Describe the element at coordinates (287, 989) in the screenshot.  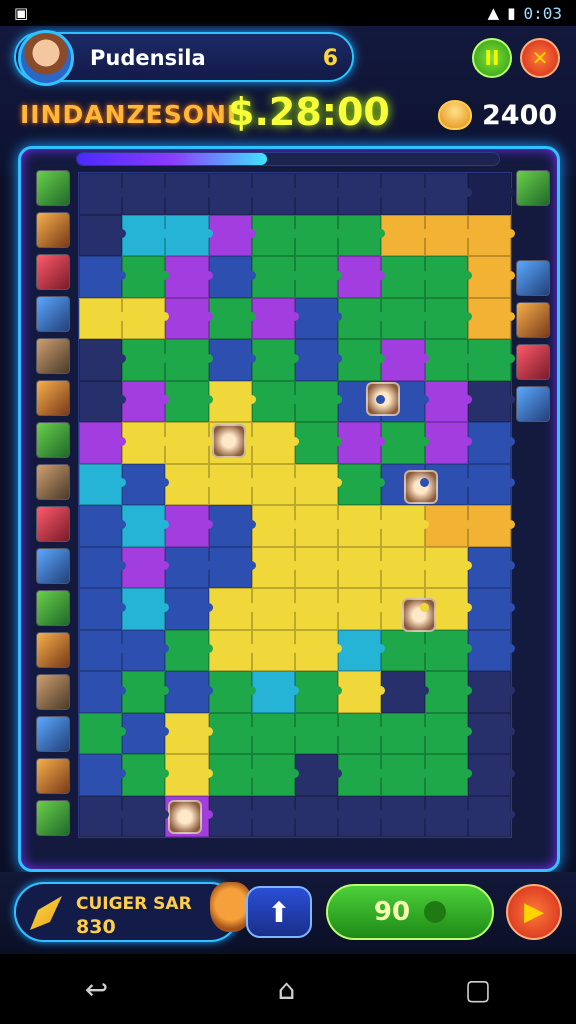
I see `home-icon: ⌂` at that location.